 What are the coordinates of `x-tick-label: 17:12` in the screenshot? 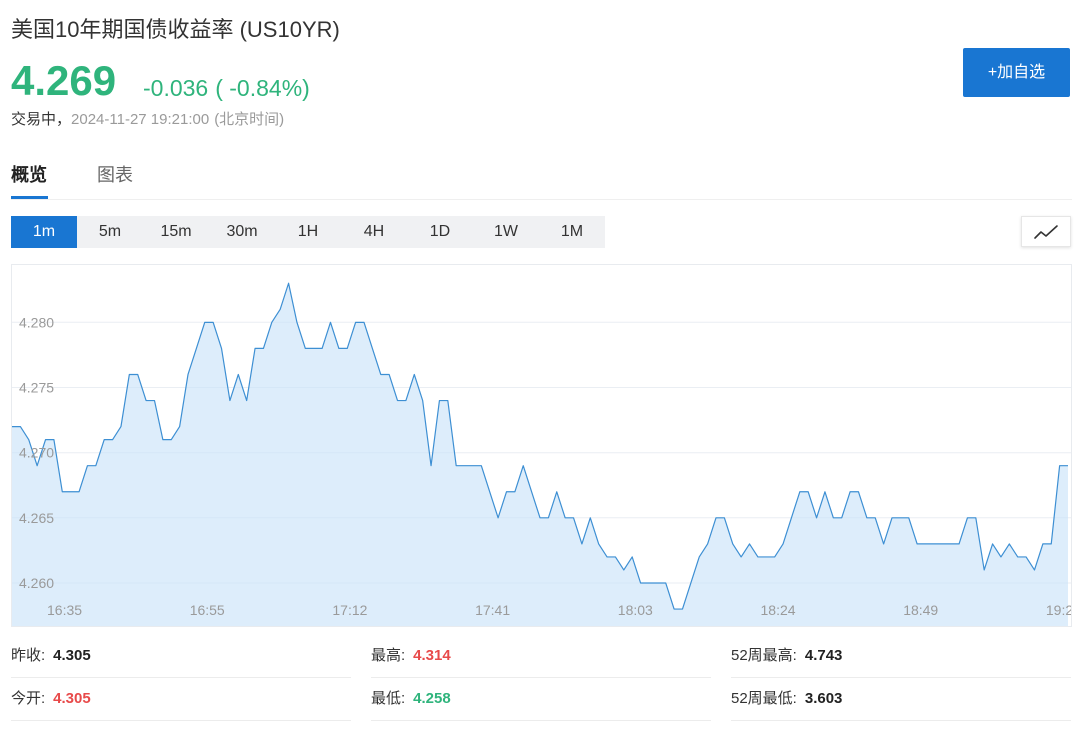 It's located at (349, 610).